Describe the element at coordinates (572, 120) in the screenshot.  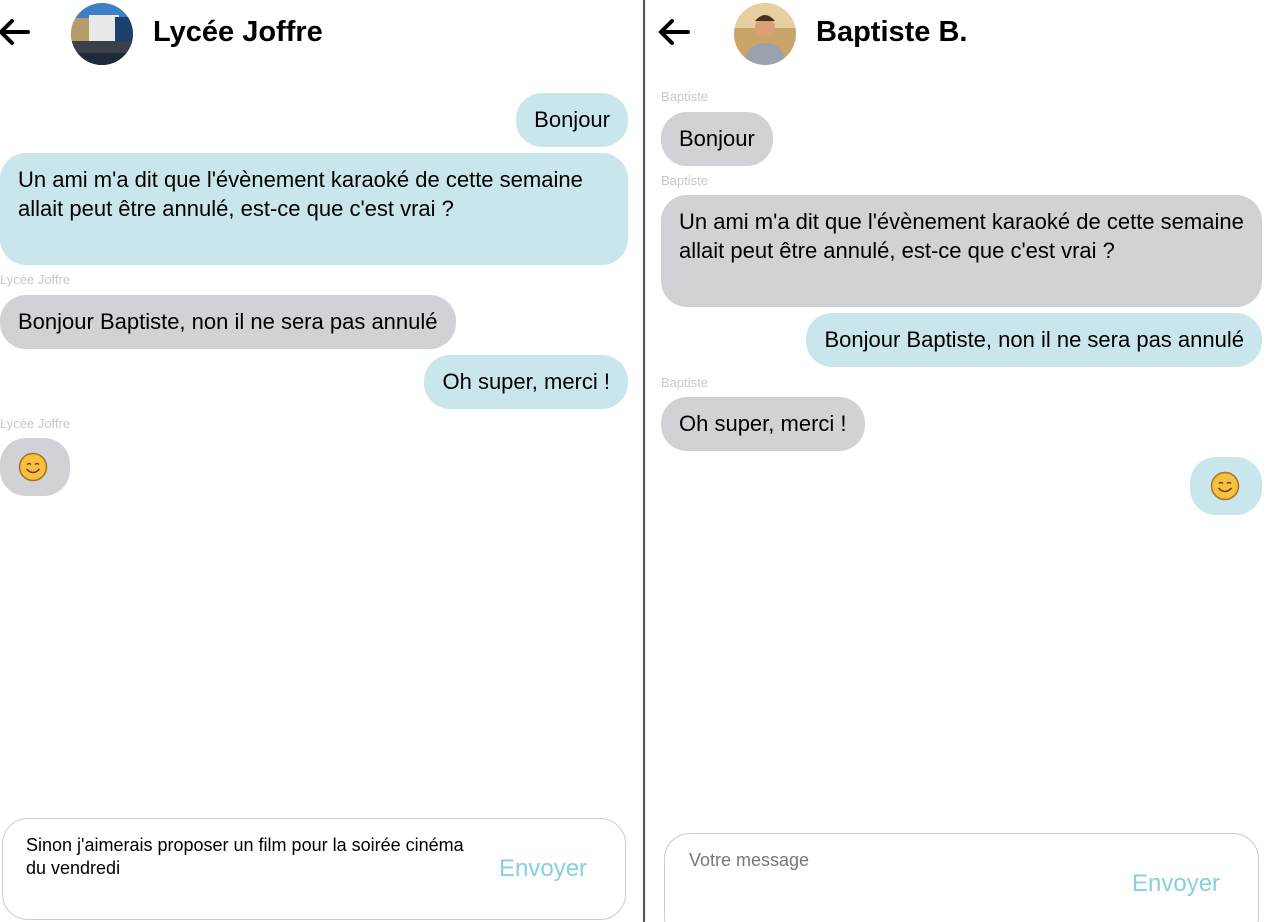
I see `message-sent: Bonjour` at that location.